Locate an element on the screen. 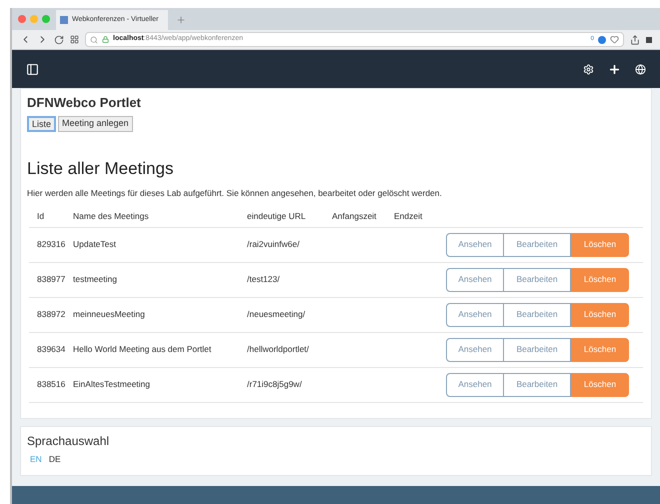 This screenshot has height=504, width=660. portlet-title: DFNWebco Portlet is located at coordinates (84, 103).